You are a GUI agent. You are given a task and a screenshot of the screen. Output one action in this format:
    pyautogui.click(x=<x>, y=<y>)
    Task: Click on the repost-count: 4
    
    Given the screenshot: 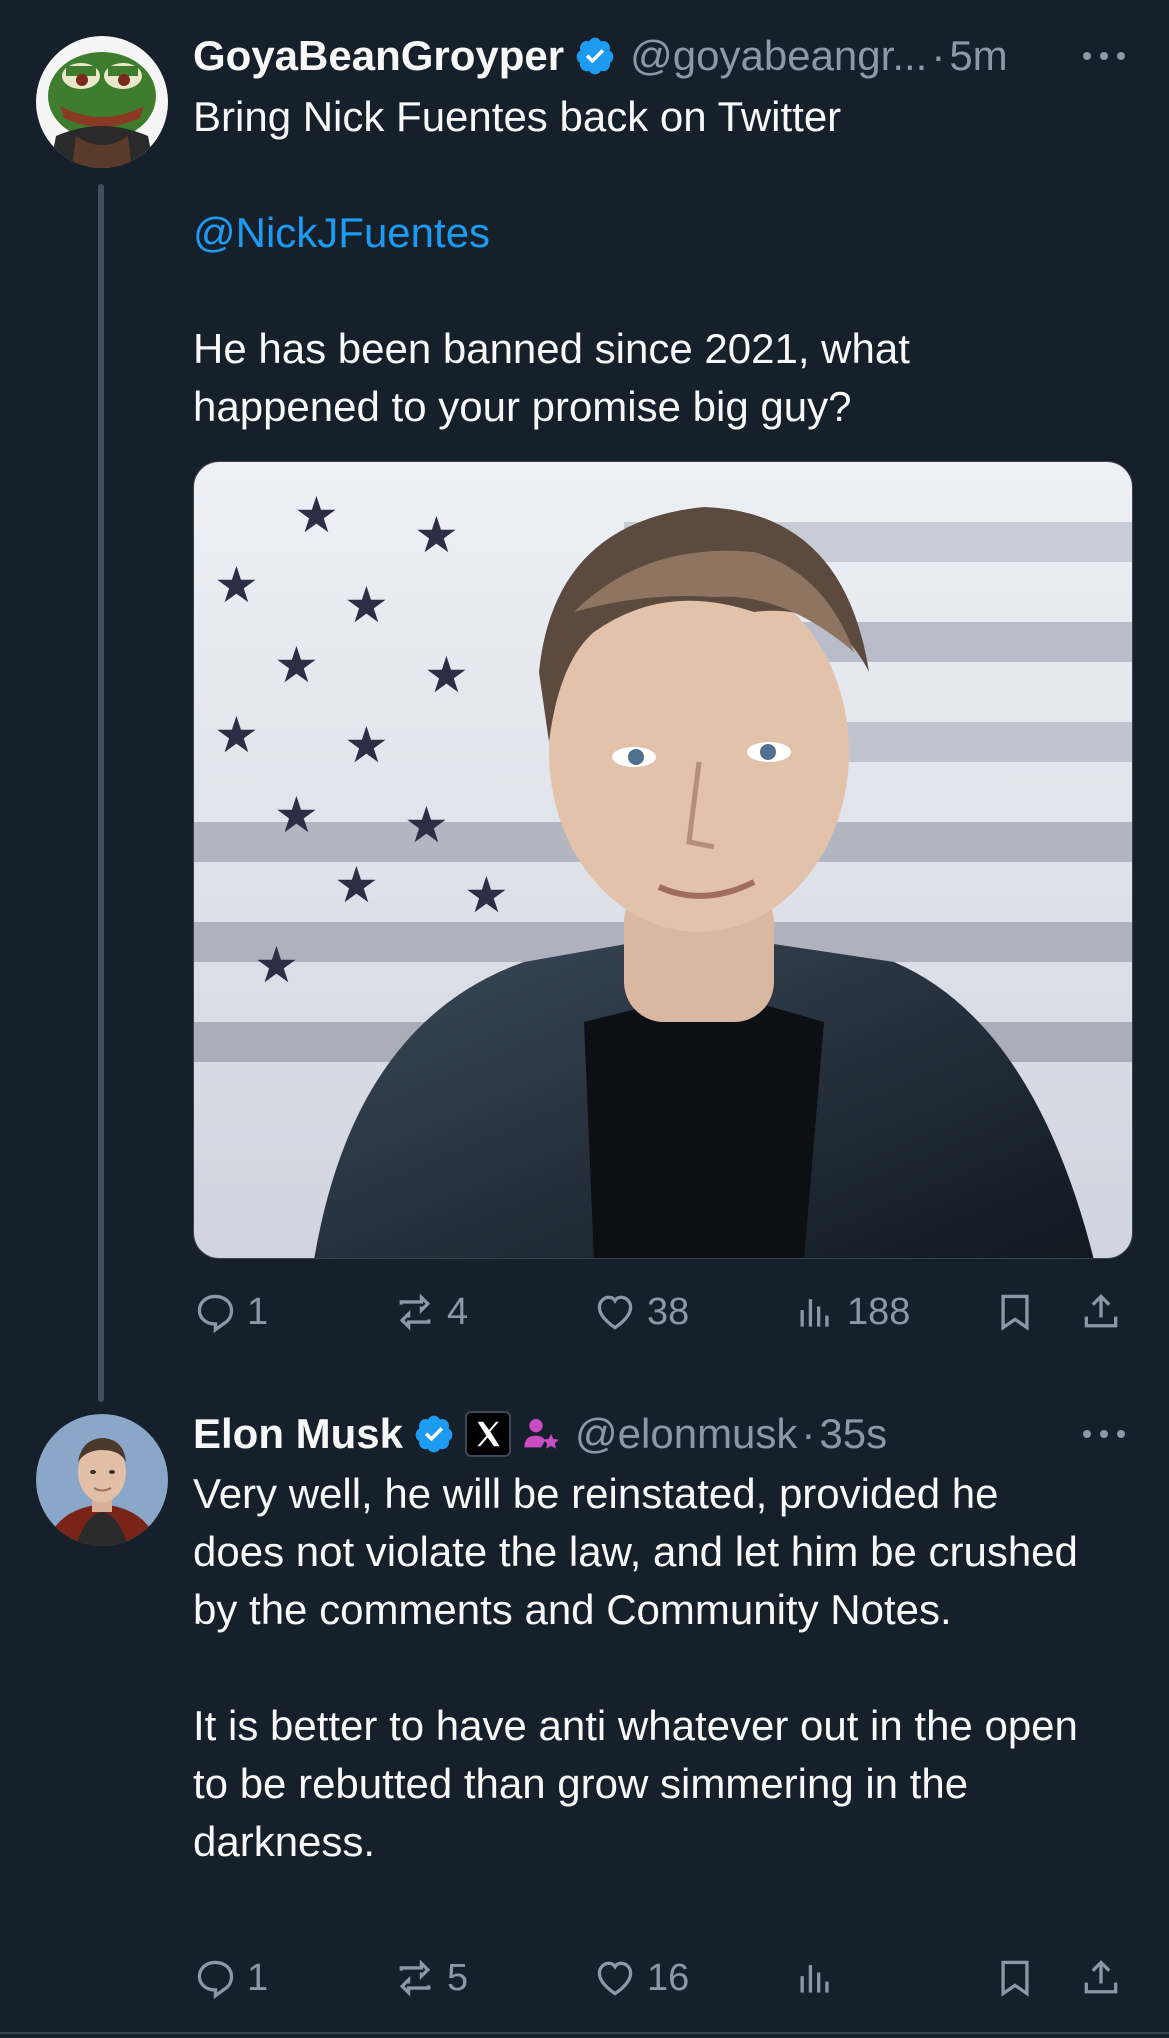 What is the action you would take?
    pyautogui.click(x=458, y=1311)
    